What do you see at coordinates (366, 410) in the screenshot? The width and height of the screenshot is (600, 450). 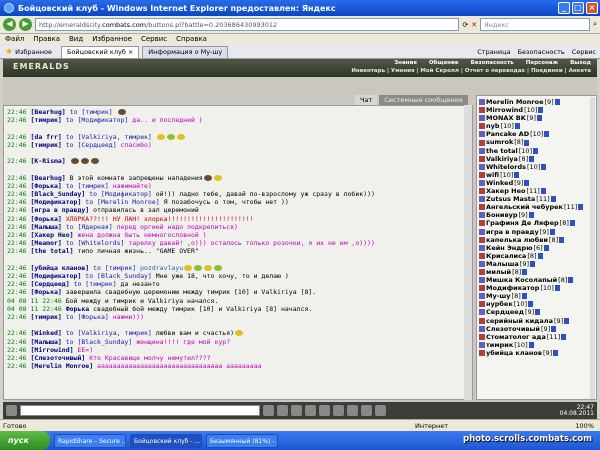 I see `shield-icon` at bounding box center [366, 410].